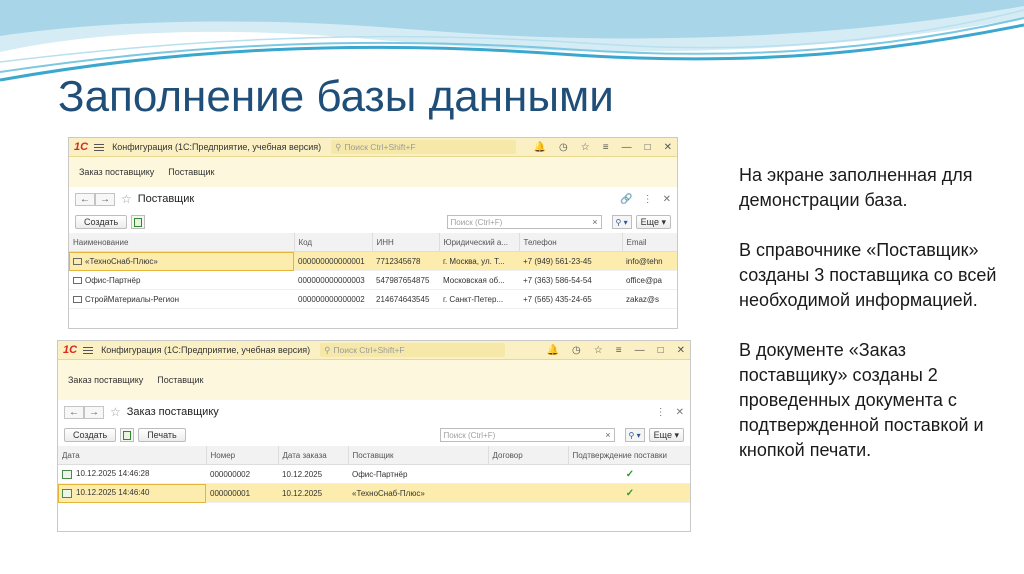 This screenshot has height=574, width=1024. Describe the element at coordinates (570, 261) in the screenshot. I see `cell-phone: +7 (949) 561-23-45` at that location.